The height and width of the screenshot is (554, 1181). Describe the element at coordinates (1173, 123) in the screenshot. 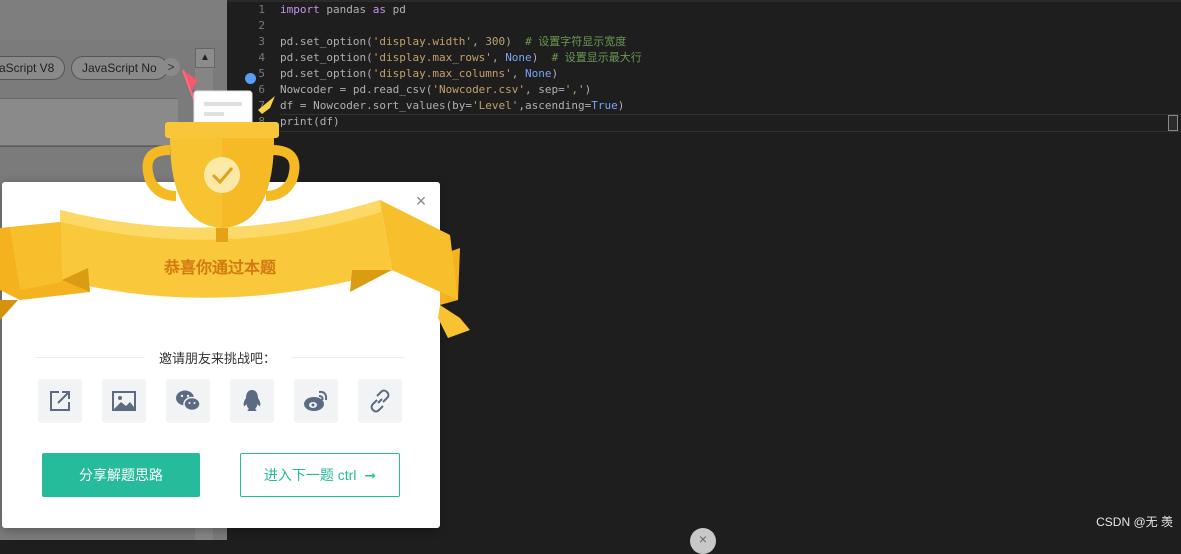

I see `editor-cursor-marker` at that location.